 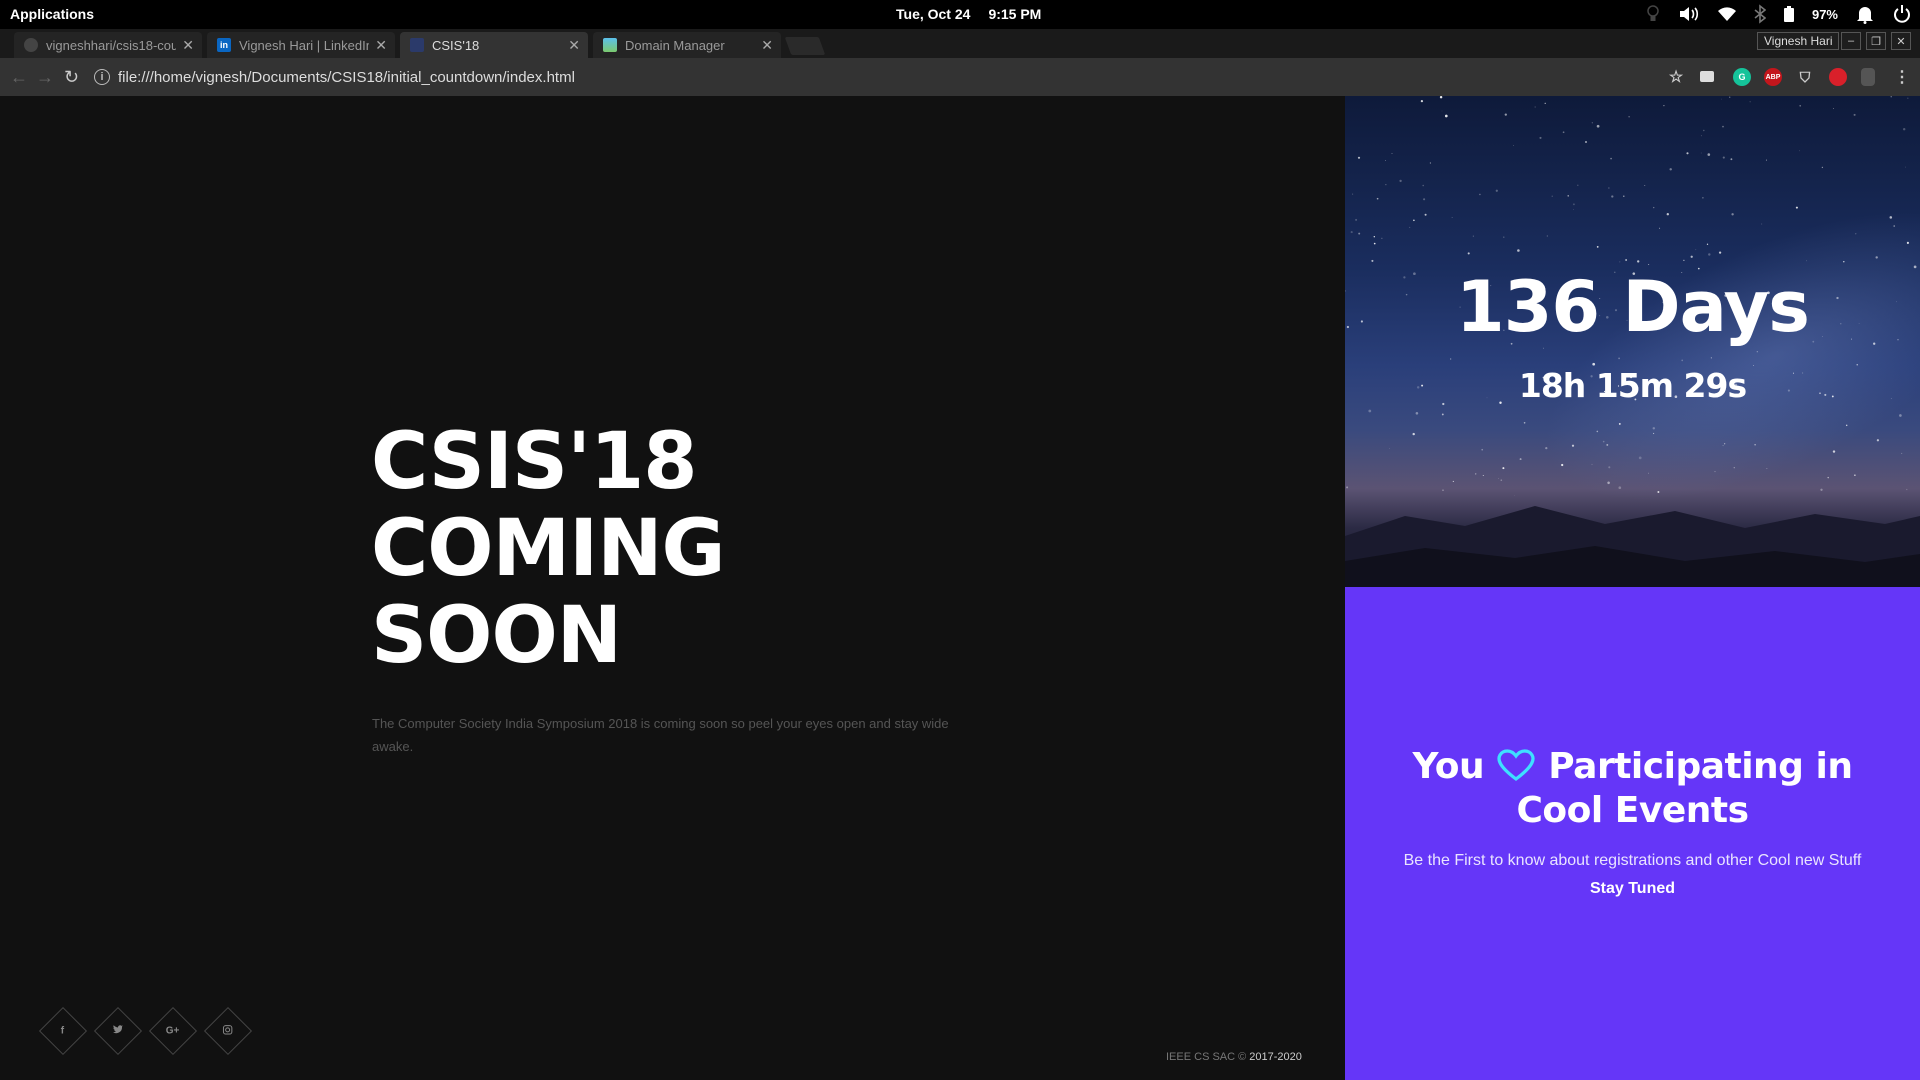 I want to click on battery-icon, so click(x=1788, y=14).